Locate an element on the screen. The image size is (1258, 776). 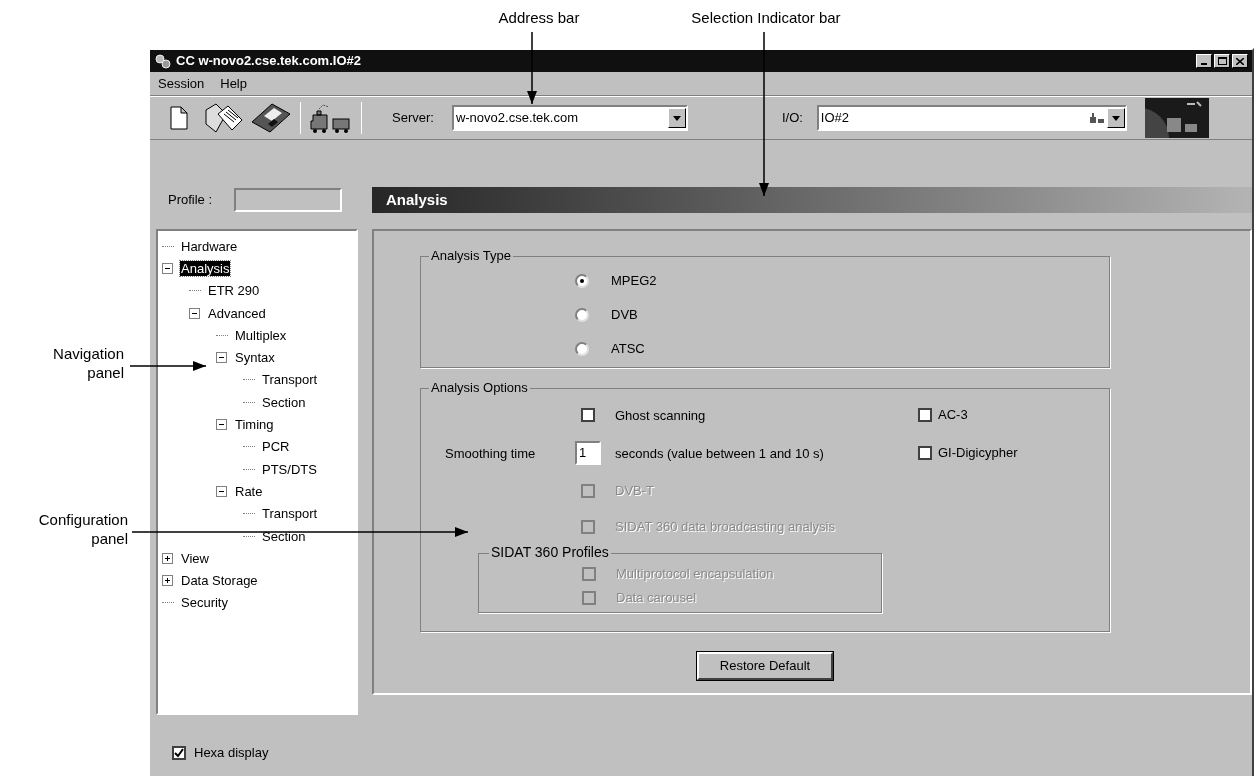
callout-label: Address bar is located at coordinates (539, 17).